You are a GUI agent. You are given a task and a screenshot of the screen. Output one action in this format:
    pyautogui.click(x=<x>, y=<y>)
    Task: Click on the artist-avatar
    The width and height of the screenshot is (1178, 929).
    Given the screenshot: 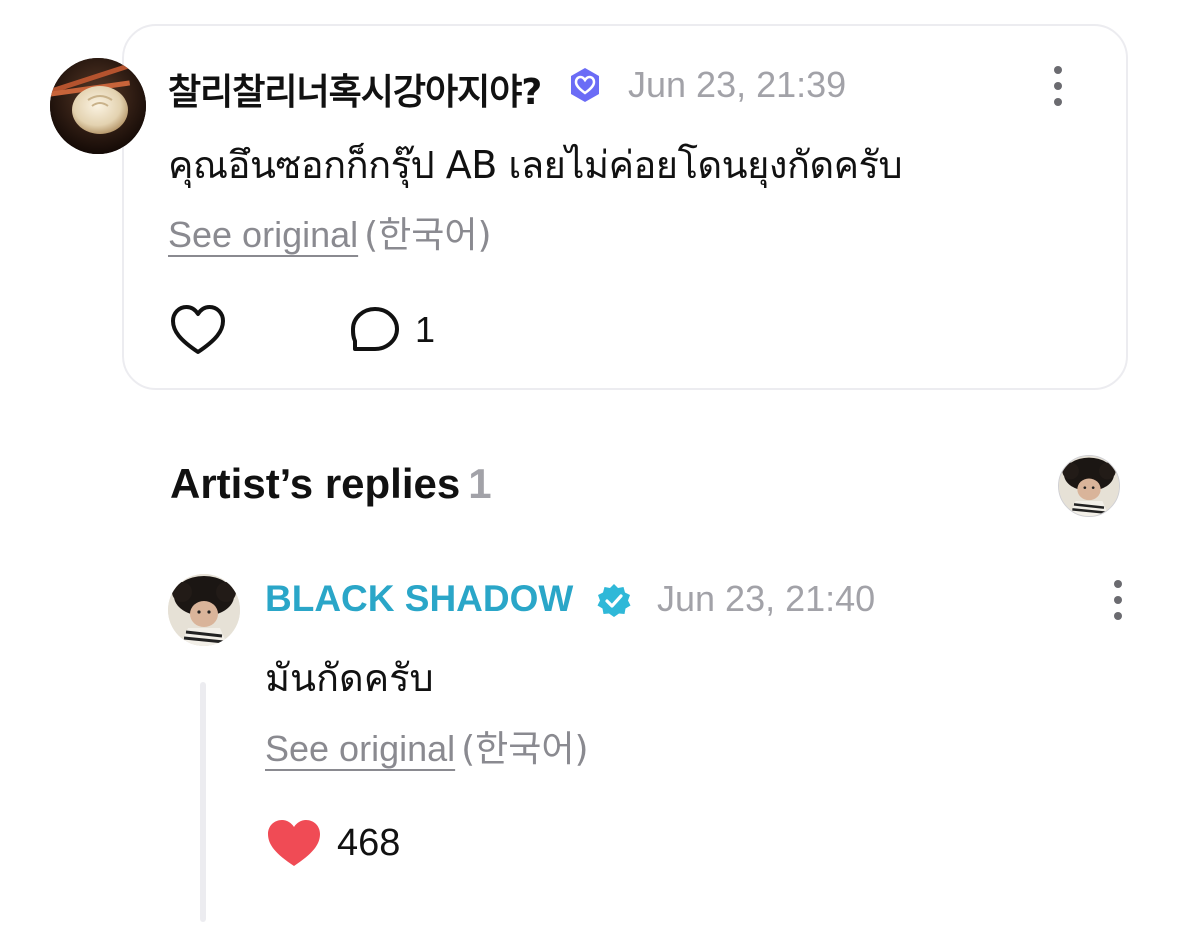 What is the action you would take?
    pyautogui.click(x=204, y=610)
    